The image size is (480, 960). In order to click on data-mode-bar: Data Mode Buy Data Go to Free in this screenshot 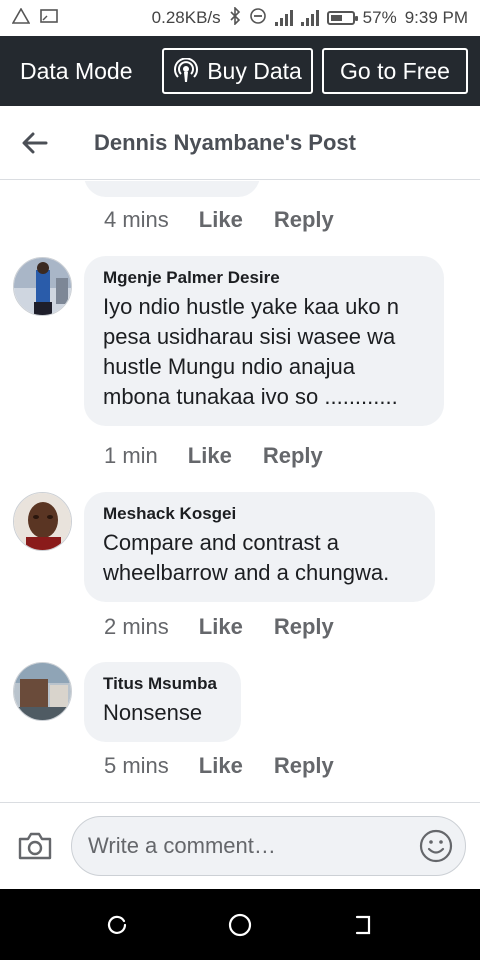, I will do `click(240, 71)`.